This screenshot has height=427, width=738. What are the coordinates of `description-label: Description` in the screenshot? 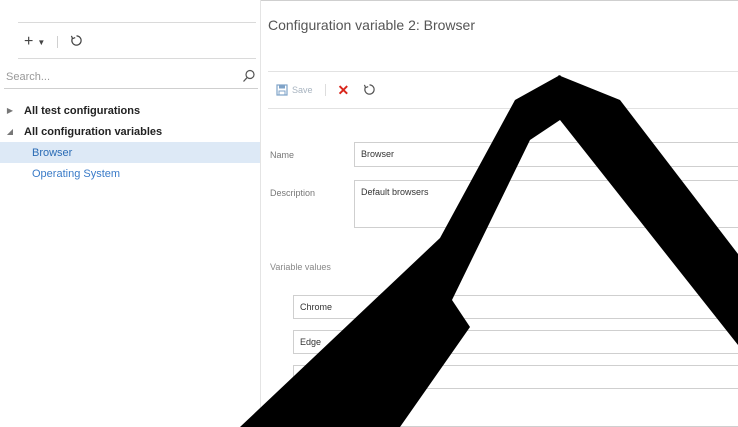 It's located at (293, 193).